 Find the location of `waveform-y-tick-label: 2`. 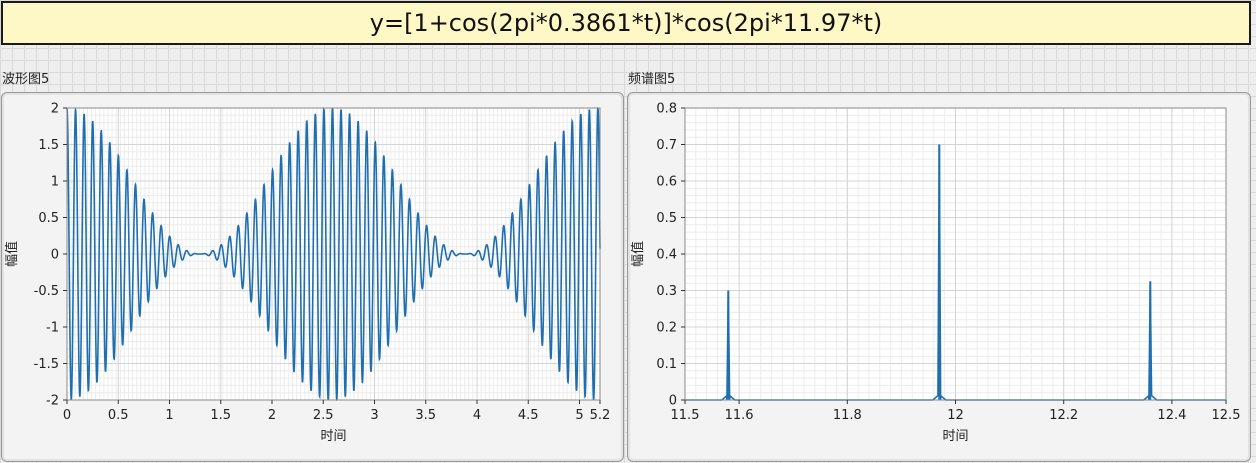

waveform-y-tick-label: 2 is located at coordinates (55, 109).